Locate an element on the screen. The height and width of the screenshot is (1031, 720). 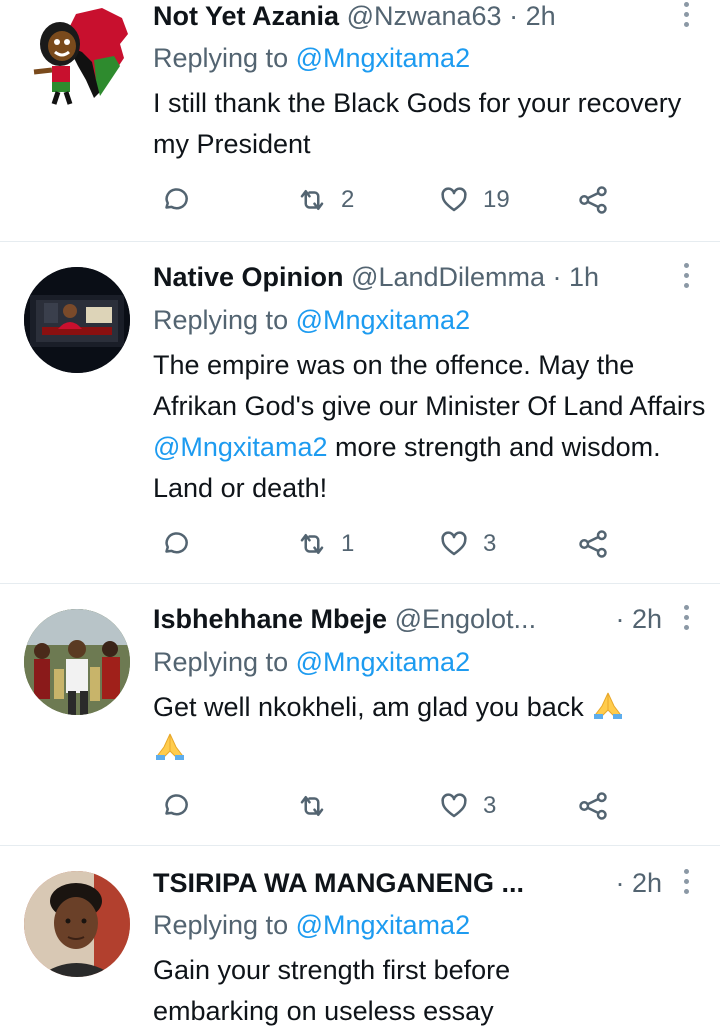
display-name: Isbhehhane Mbeje is located at coordinates (270, 619).